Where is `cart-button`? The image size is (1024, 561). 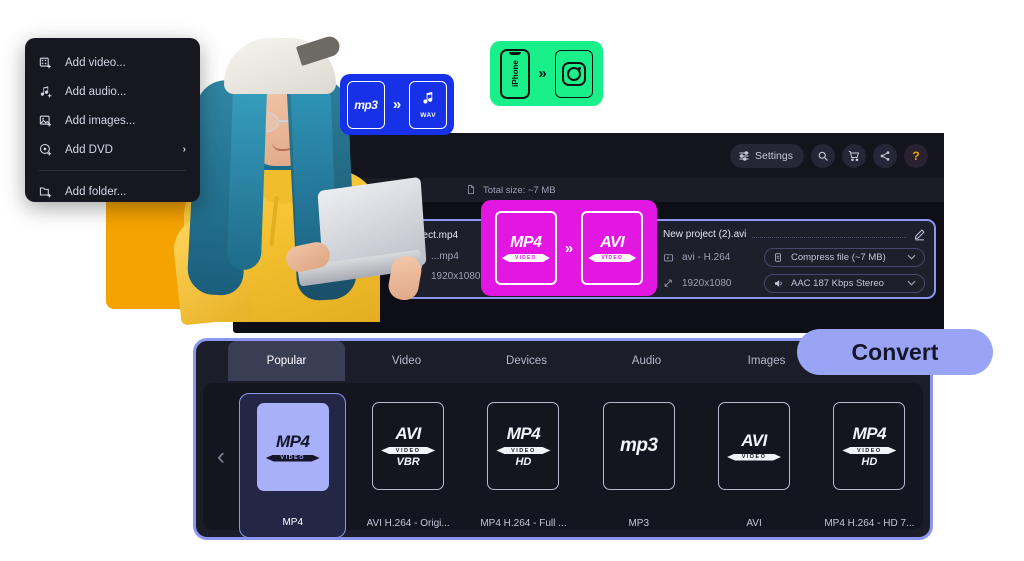 cart-button is located at coordinates (854, 155).